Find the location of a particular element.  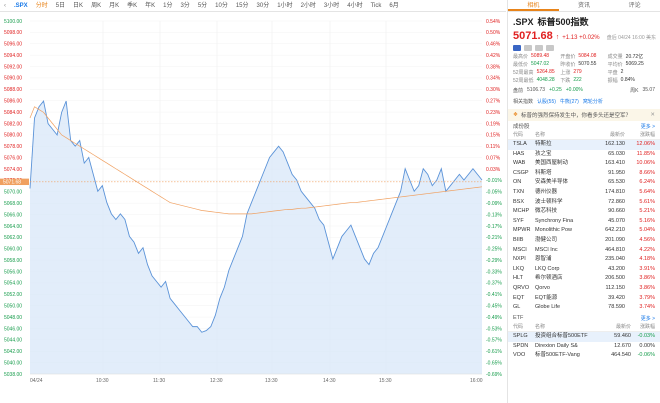

cell-pct: 3.91% is located at coordinates (647, 268).